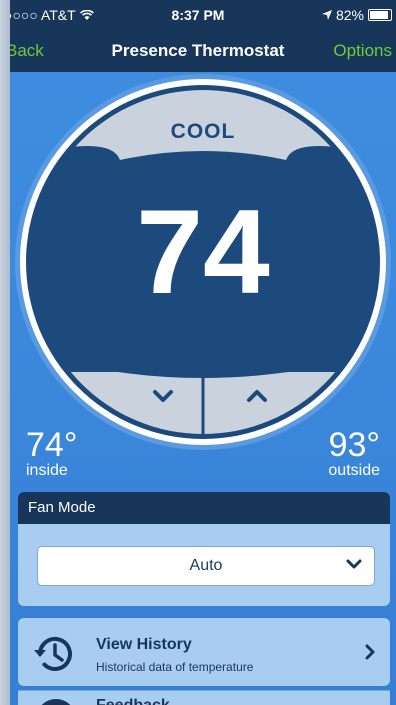 The width and height of the screenshot is (396, 705). What do you see at coordinates (203, 252) in the screenshot?
I see `setpoint-temperature: 74` at bounding box center [203, 252].